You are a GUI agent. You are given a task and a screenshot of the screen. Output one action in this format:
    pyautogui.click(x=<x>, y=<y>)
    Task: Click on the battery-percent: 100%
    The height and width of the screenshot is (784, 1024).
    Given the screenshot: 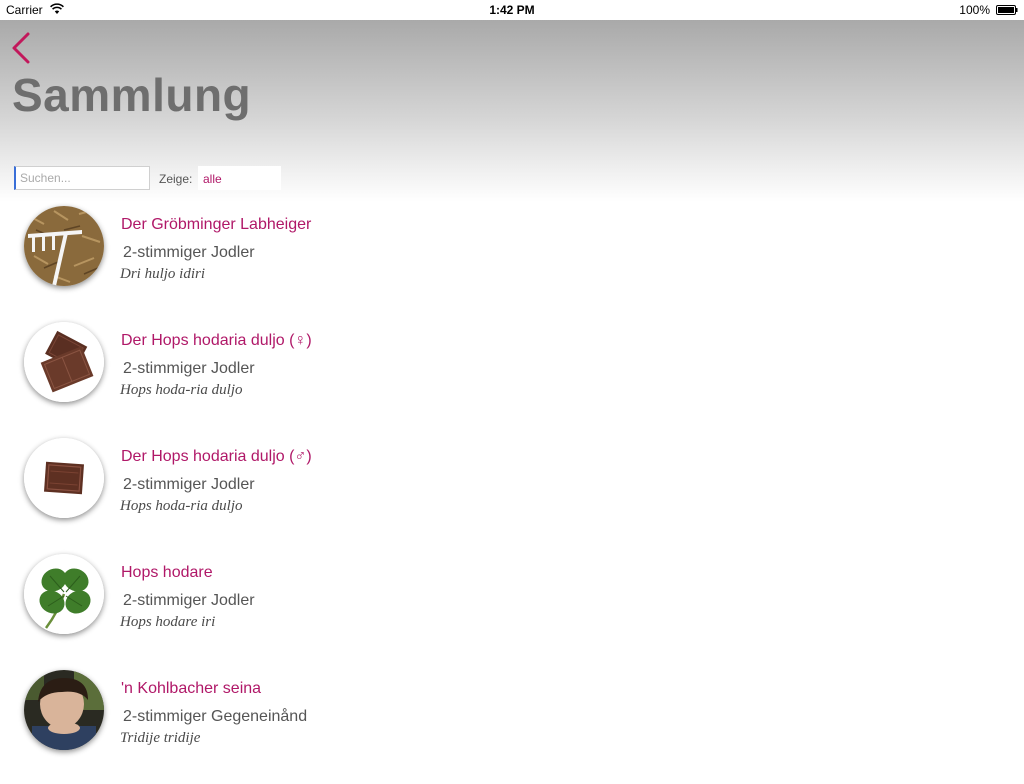 What is the action you would take?
    pyautogui.click(x=974, y=10)
    